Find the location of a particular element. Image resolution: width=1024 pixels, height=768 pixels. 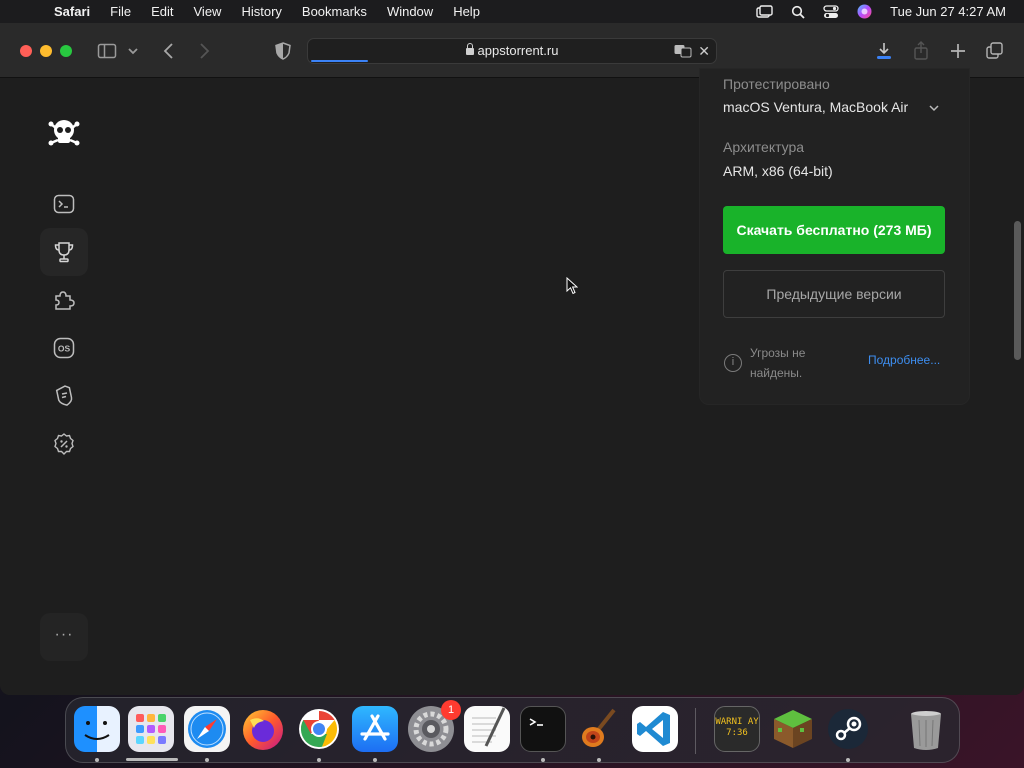

chrome-icon is located at coordinates (319, 729).